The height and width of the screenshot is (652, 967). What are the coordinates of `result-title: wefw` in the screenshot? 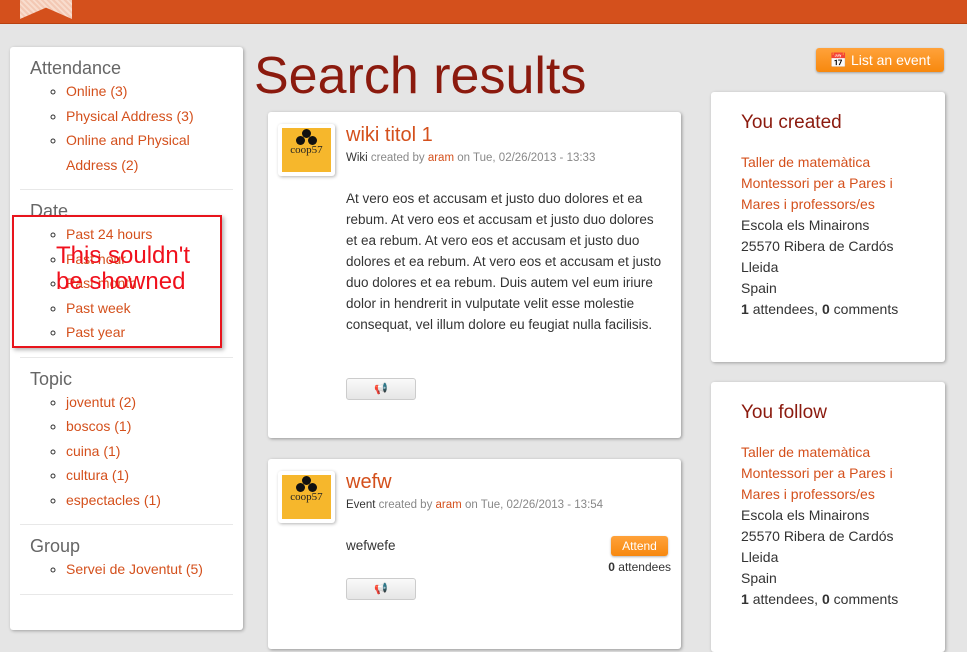 It's located at (369, 482).